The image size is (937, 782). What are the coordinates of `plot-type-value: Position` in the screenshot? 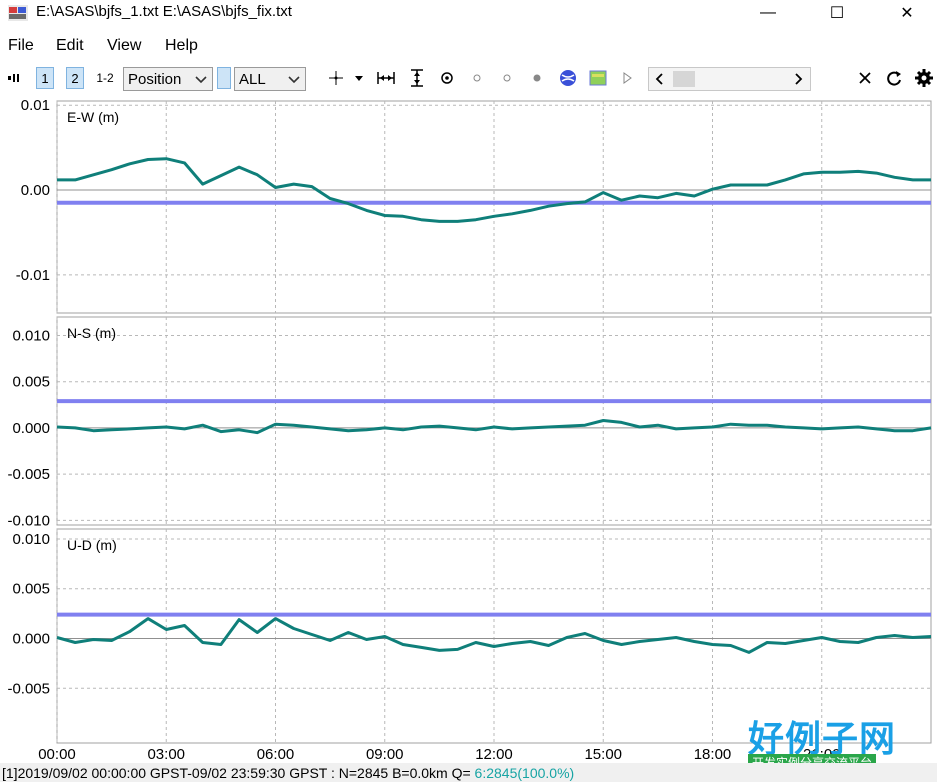 It's located at (155, 79).